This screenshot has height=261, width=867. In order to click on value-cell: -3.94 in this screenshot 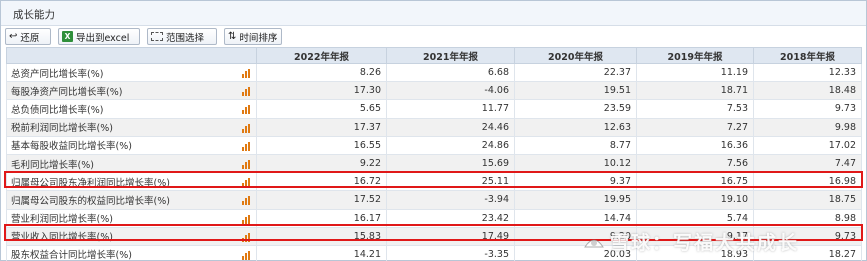, I will do `click(450, 200)`.